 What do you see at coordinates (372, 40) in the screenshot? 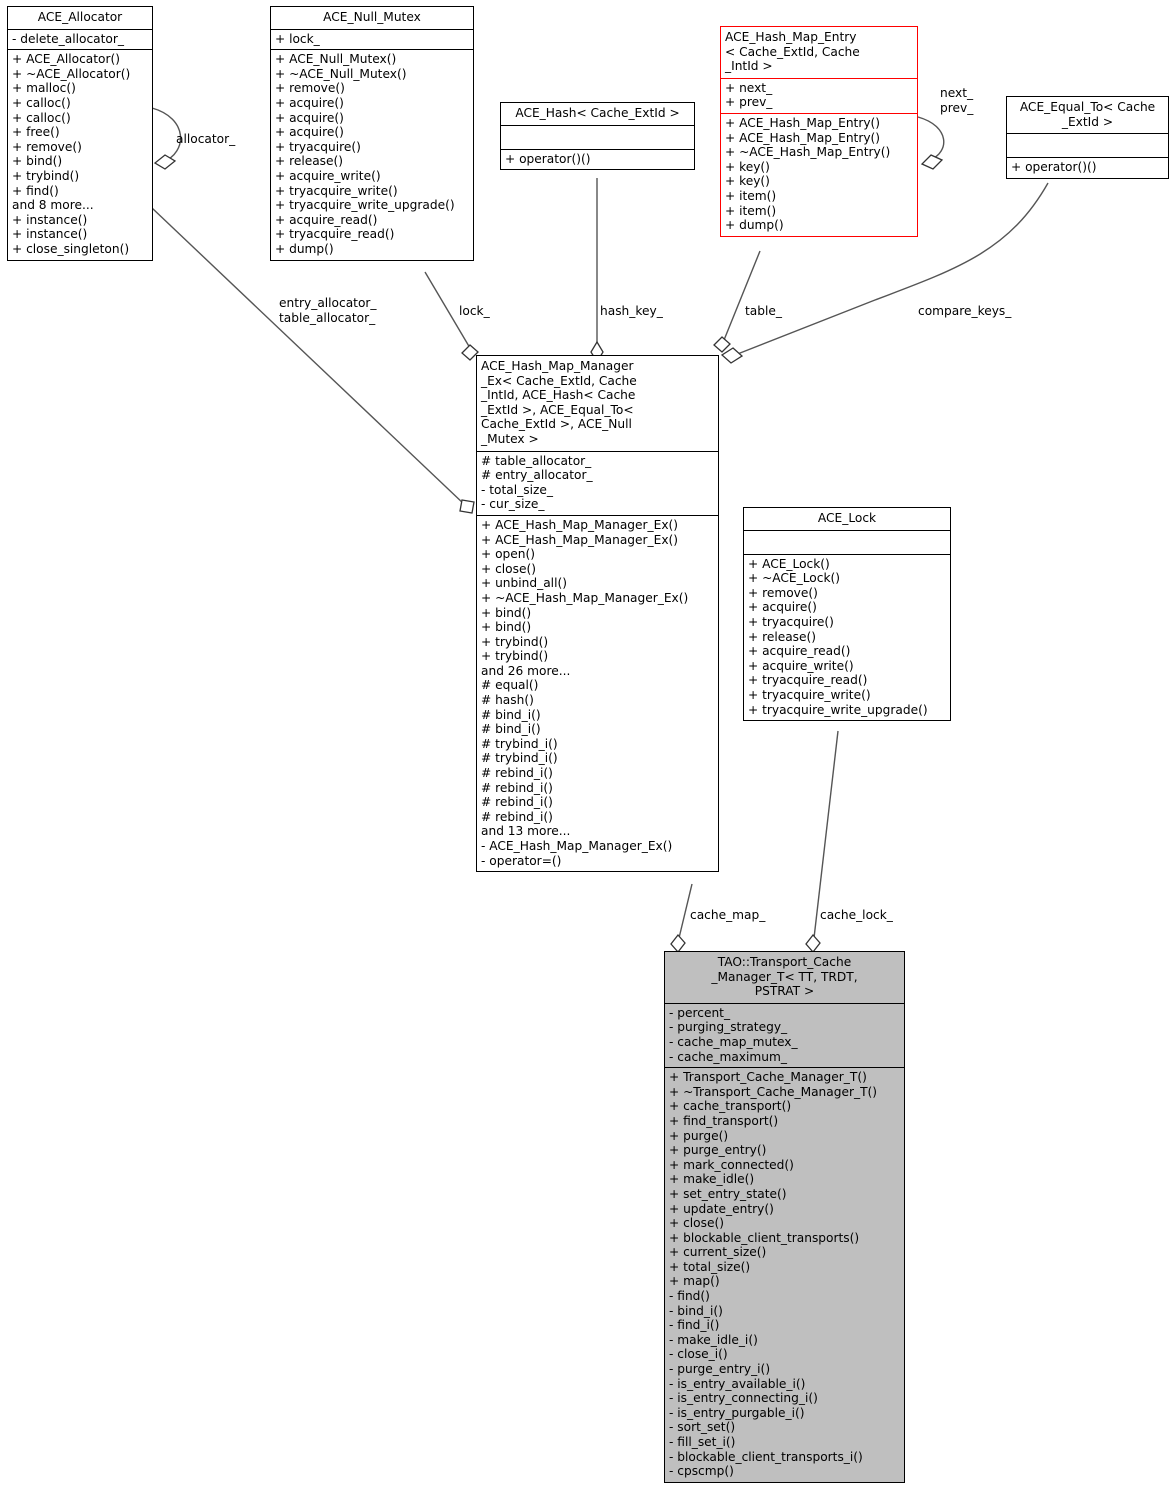
I see `class-attributes: + lock_` at bounding box center [372, 40].